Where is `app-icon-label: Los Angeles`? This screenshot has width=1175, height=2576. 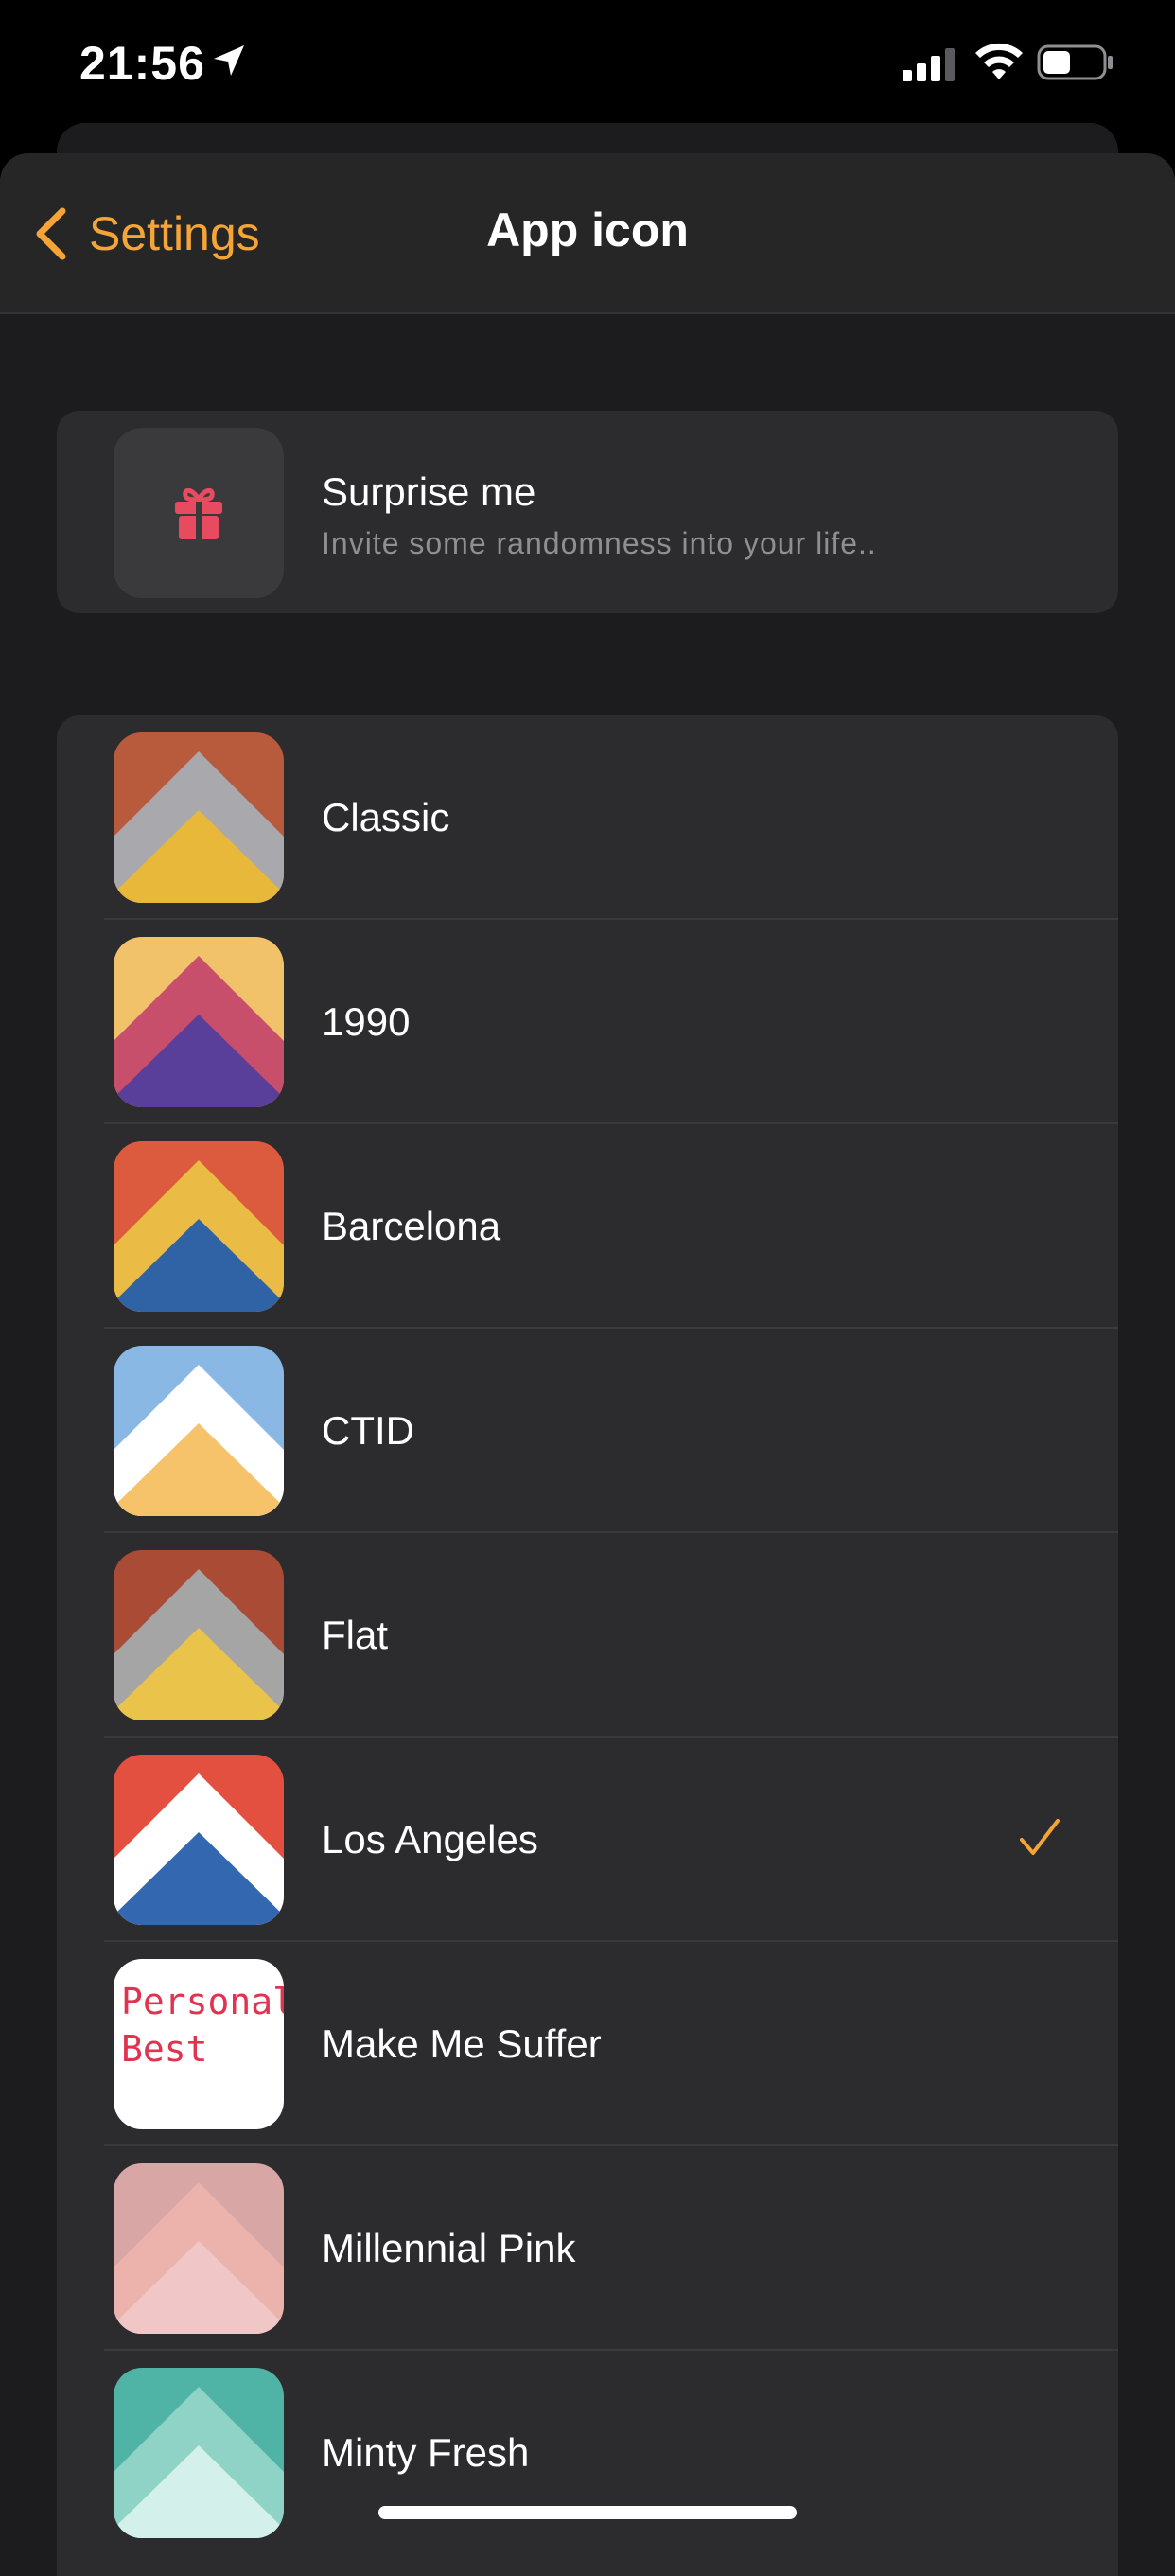
app-icon-label: Los Angeles is located at coordinates (430, 1839).